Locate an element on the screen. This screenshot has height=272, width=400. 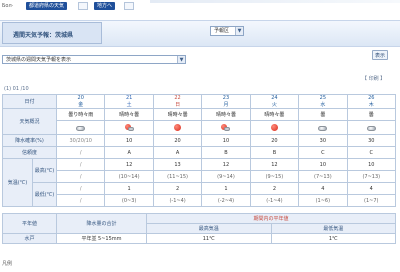
date-cell: 21 土 is located at coordinates (129, 101).